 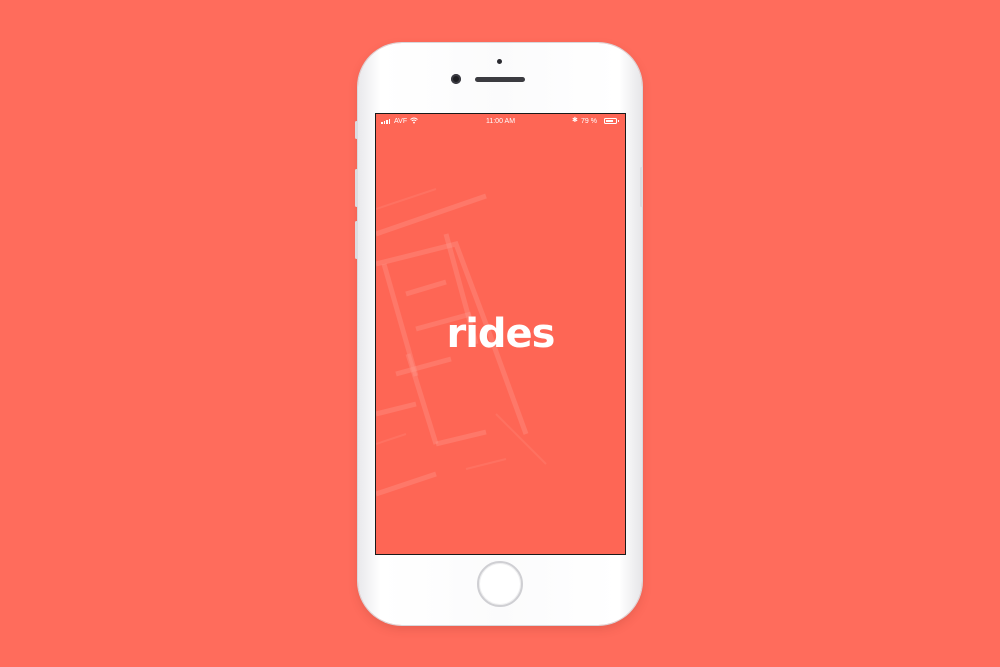 I want to click on home-button, so click(x=500, y=584).